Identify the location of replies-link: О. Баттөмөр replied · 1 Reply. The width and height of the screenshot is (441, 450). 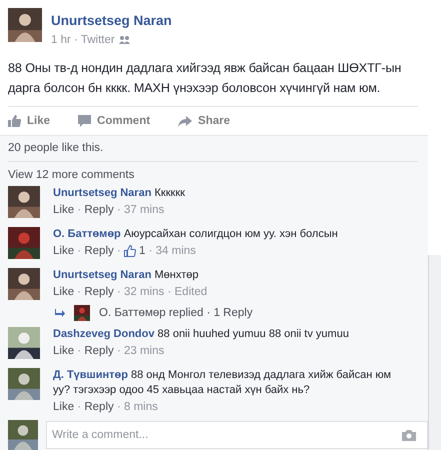
(176, 313).